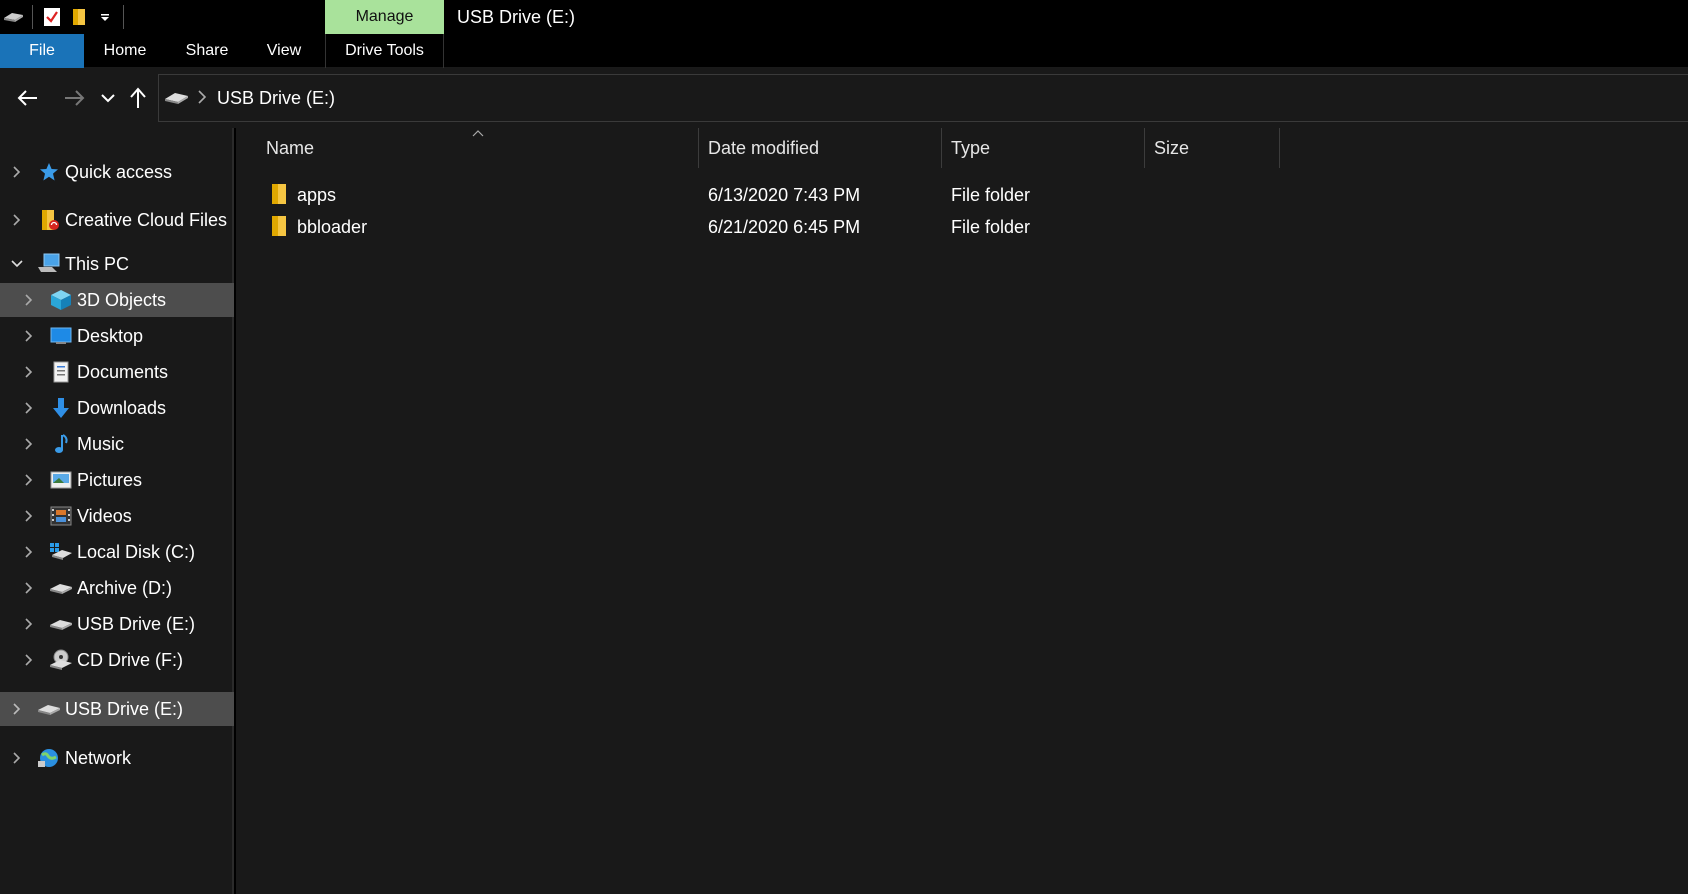 This screenshot has height=894, width=1688. Describe the element at coordinates (79, 17) in the screenshot. I see `new-folder-icon` at that location.